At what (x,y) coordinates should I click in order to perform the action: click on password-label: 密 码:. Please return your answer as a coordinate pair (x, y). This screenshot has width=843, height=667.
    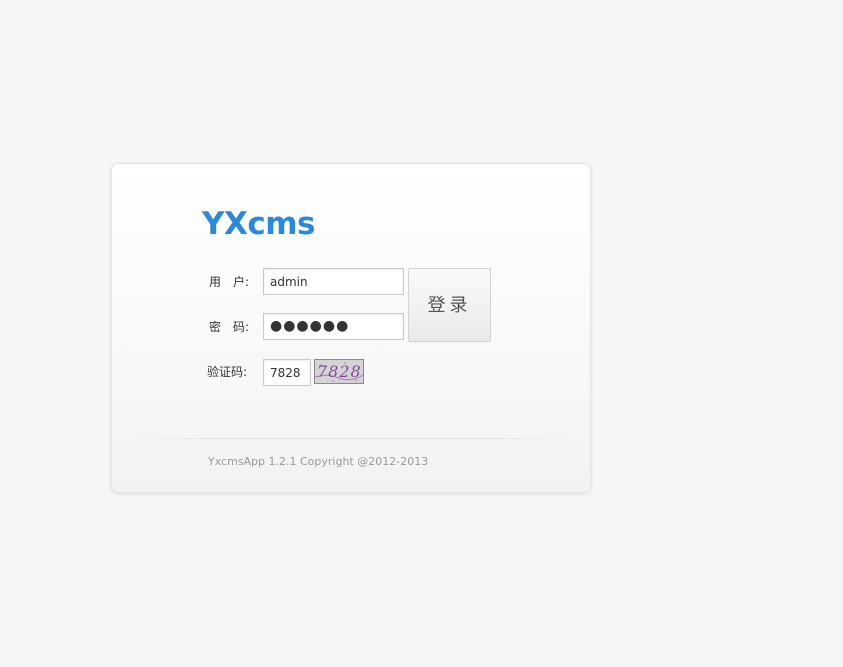
    Looking at the image, I should click on (229, 327).